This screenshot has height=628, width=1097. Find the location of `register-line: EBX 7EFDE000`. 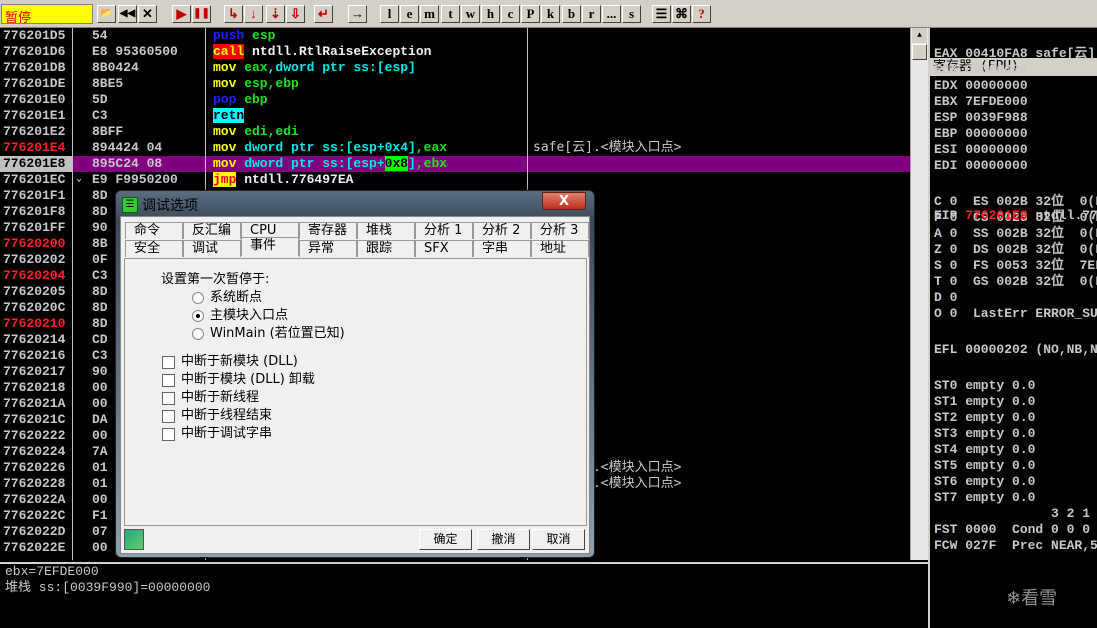

register-line: EBX 7EFDE000 is located at coordinates (981, 102).